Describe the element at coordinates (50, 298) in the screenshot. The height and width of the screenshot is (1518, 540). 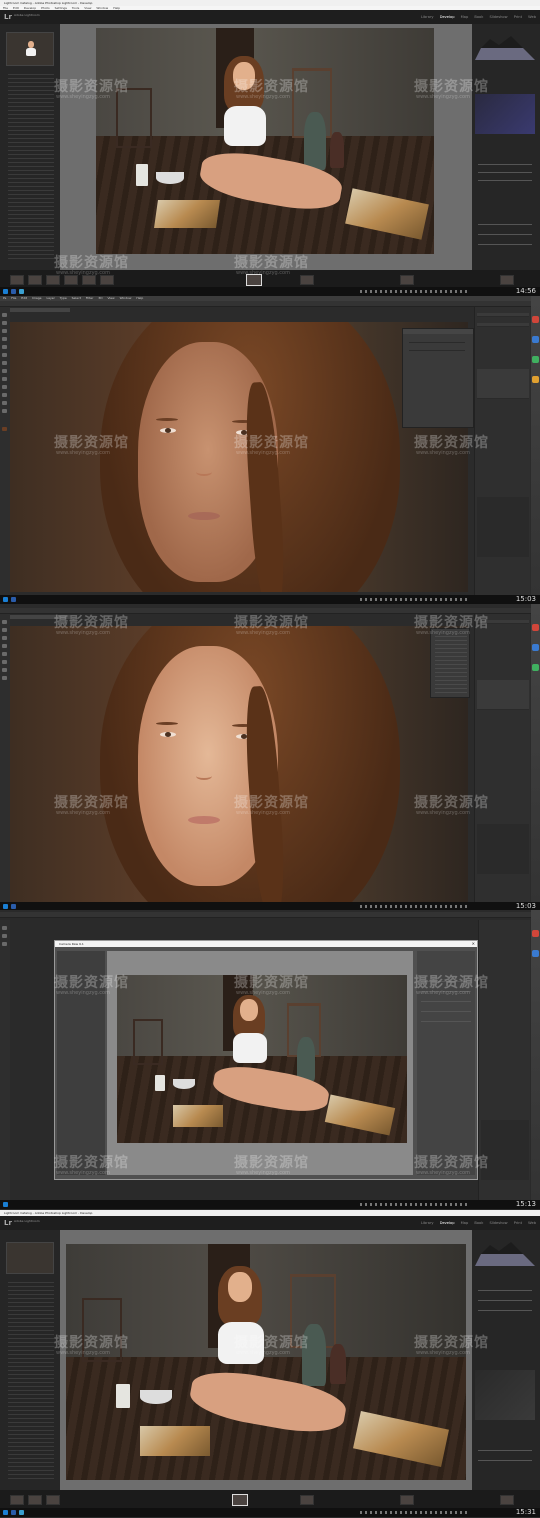
I see `ps-menu-layer: Layer` at that location.